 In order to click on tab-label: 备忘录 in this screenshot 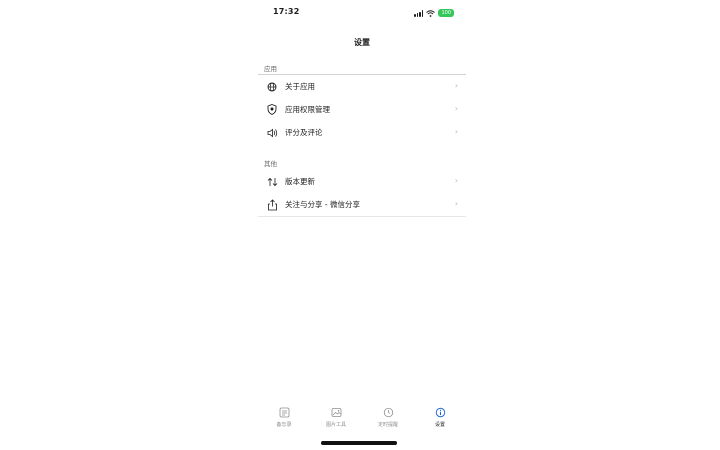, I will do `click(284, 425)`.